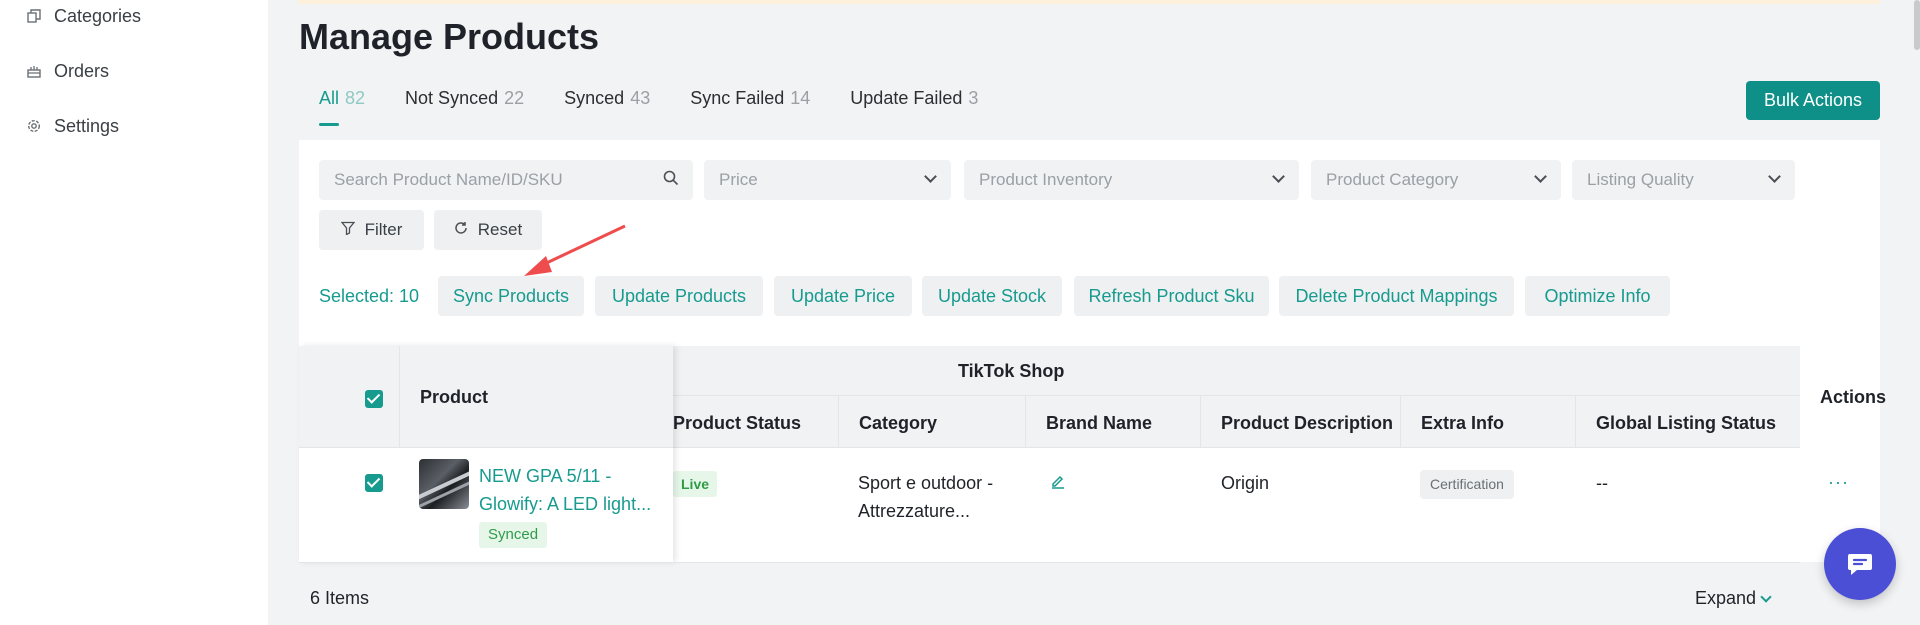 This screenshot has height=625, width=1920. I want to click on sidebar-item-orders: Orders, so click(67, 71).